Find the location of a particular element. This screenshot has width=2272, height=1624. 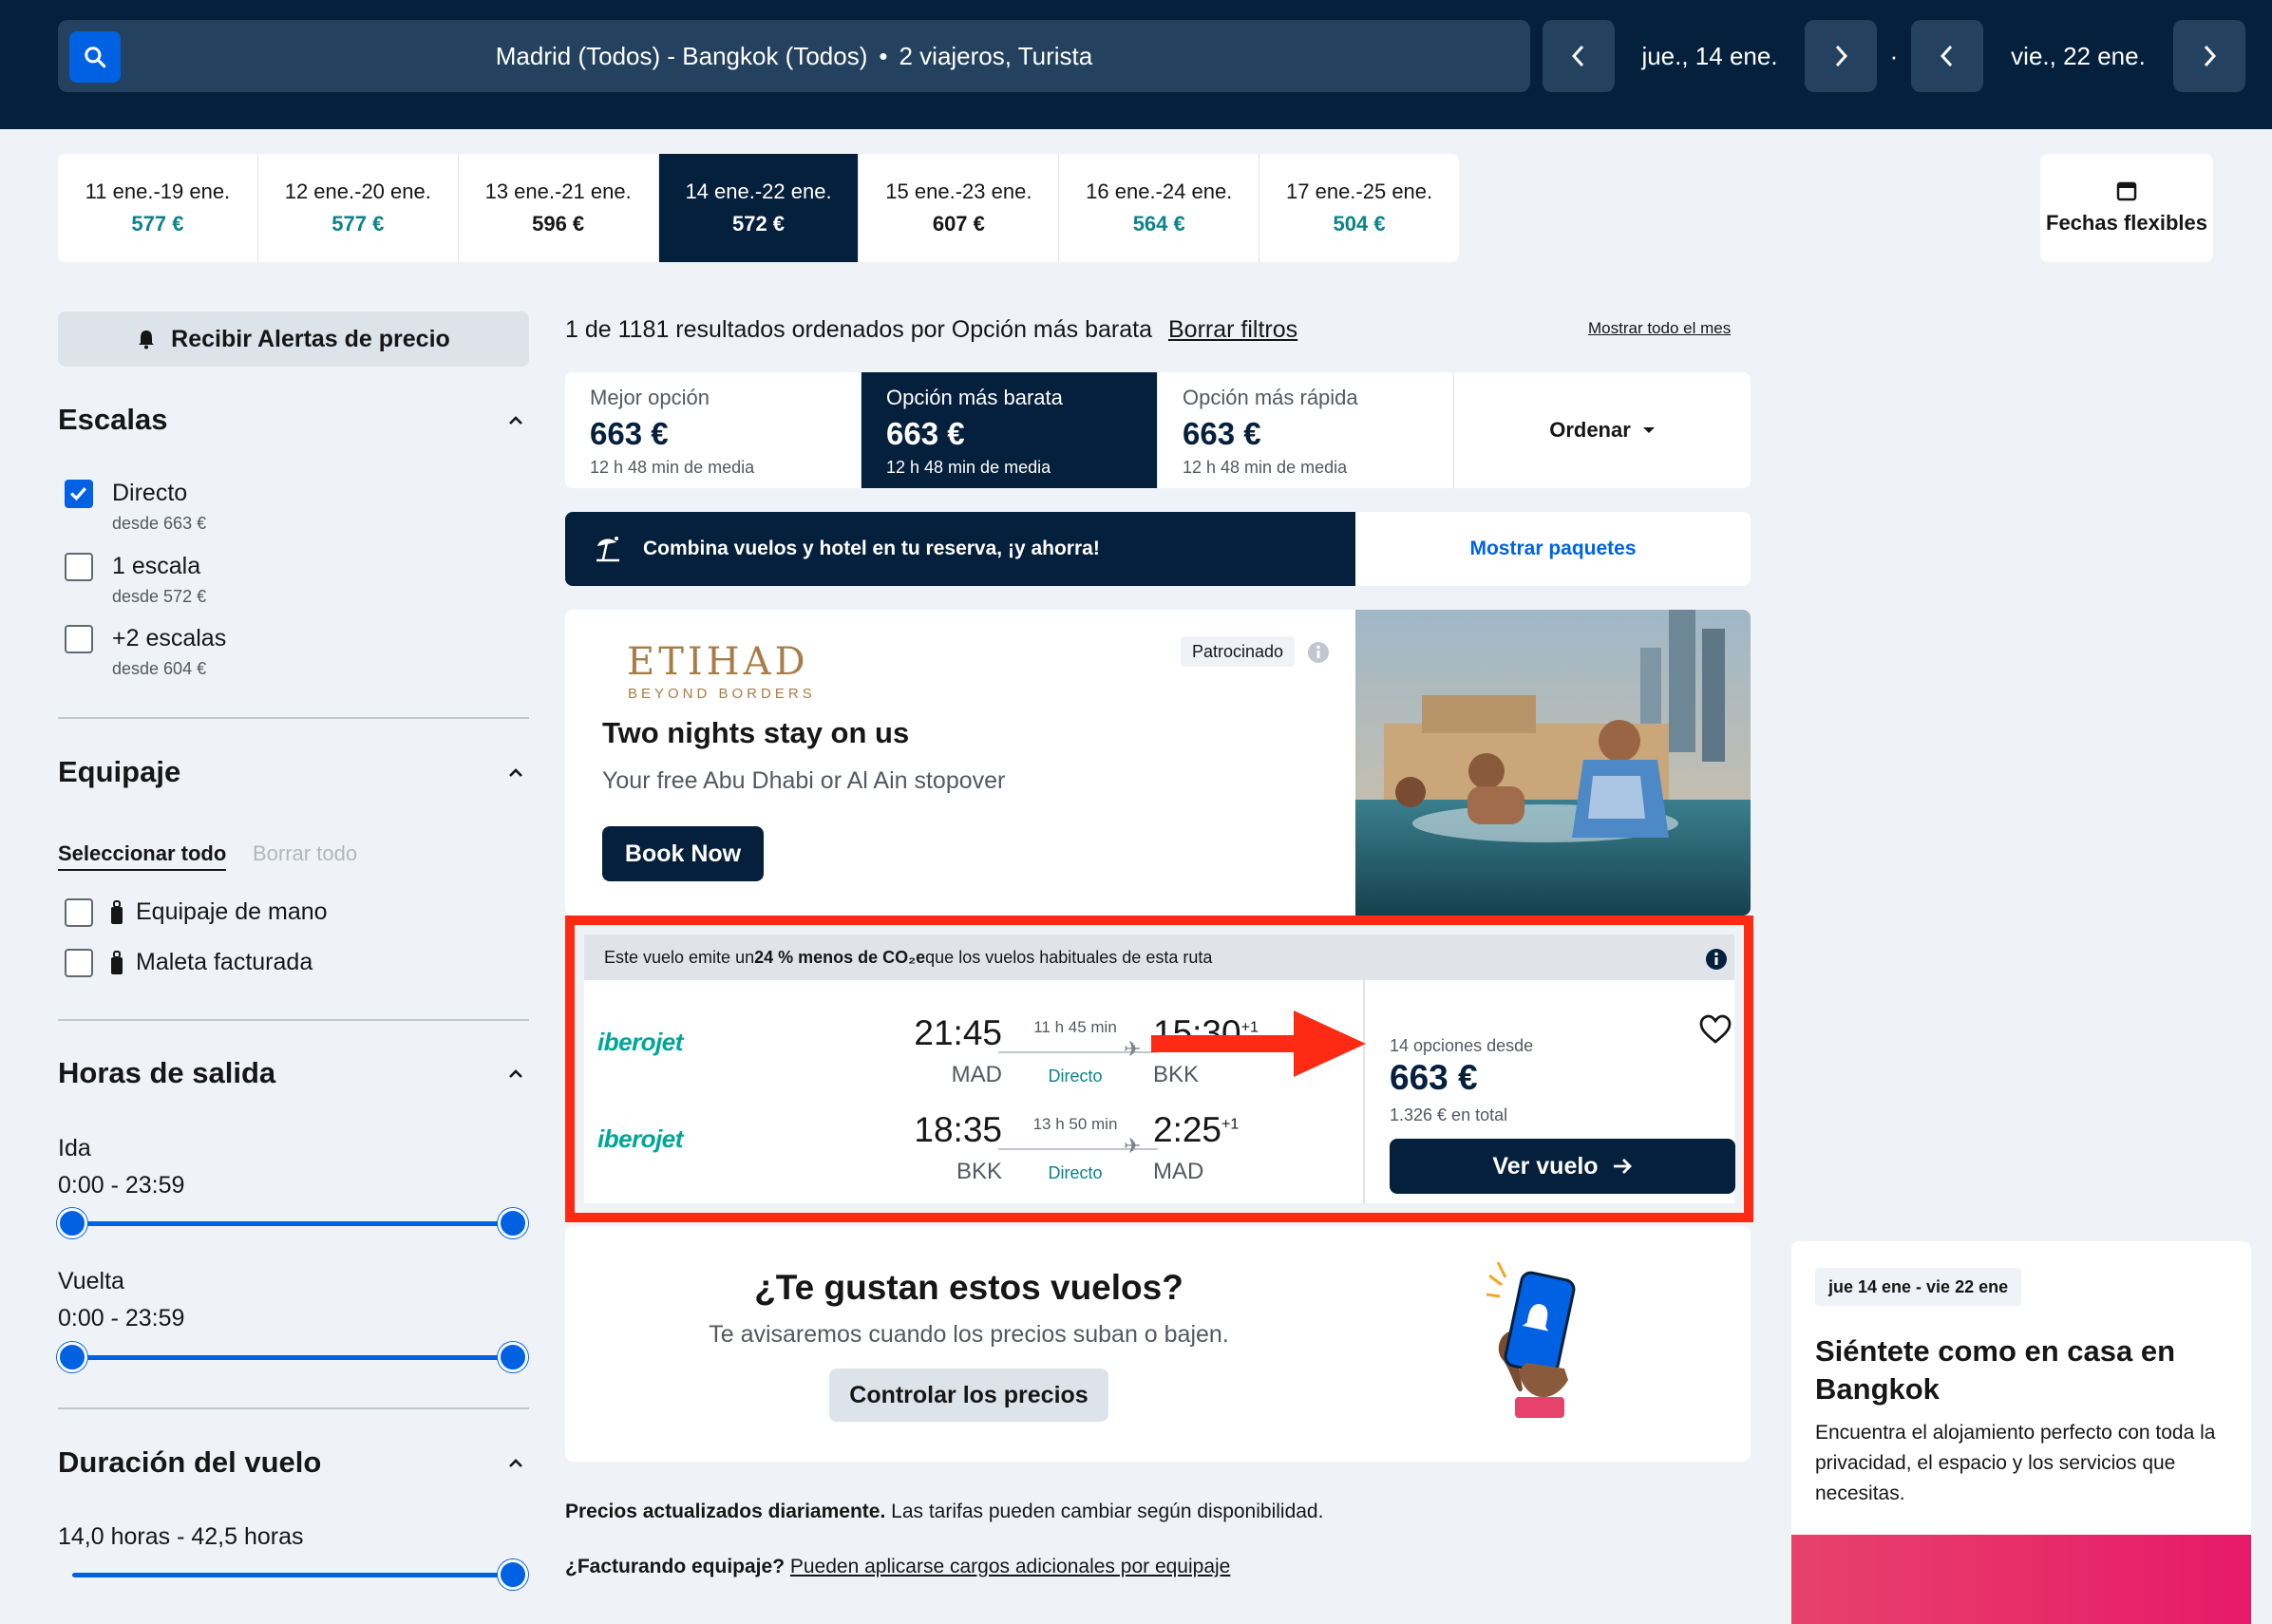

date-option: 13 ene.-21 ene. 596 € is located at coordinates (559, 208).